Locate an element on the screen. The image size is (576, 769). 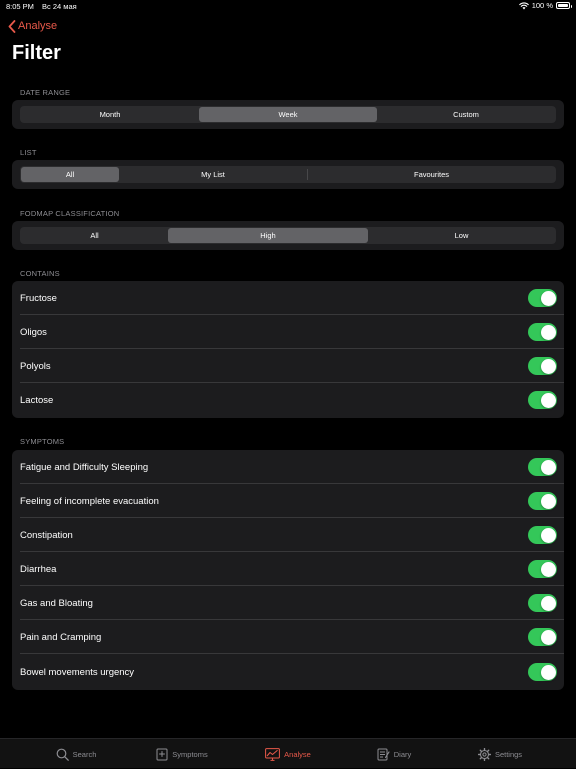
status-right: 100 % is located at coordinates (545, 5).